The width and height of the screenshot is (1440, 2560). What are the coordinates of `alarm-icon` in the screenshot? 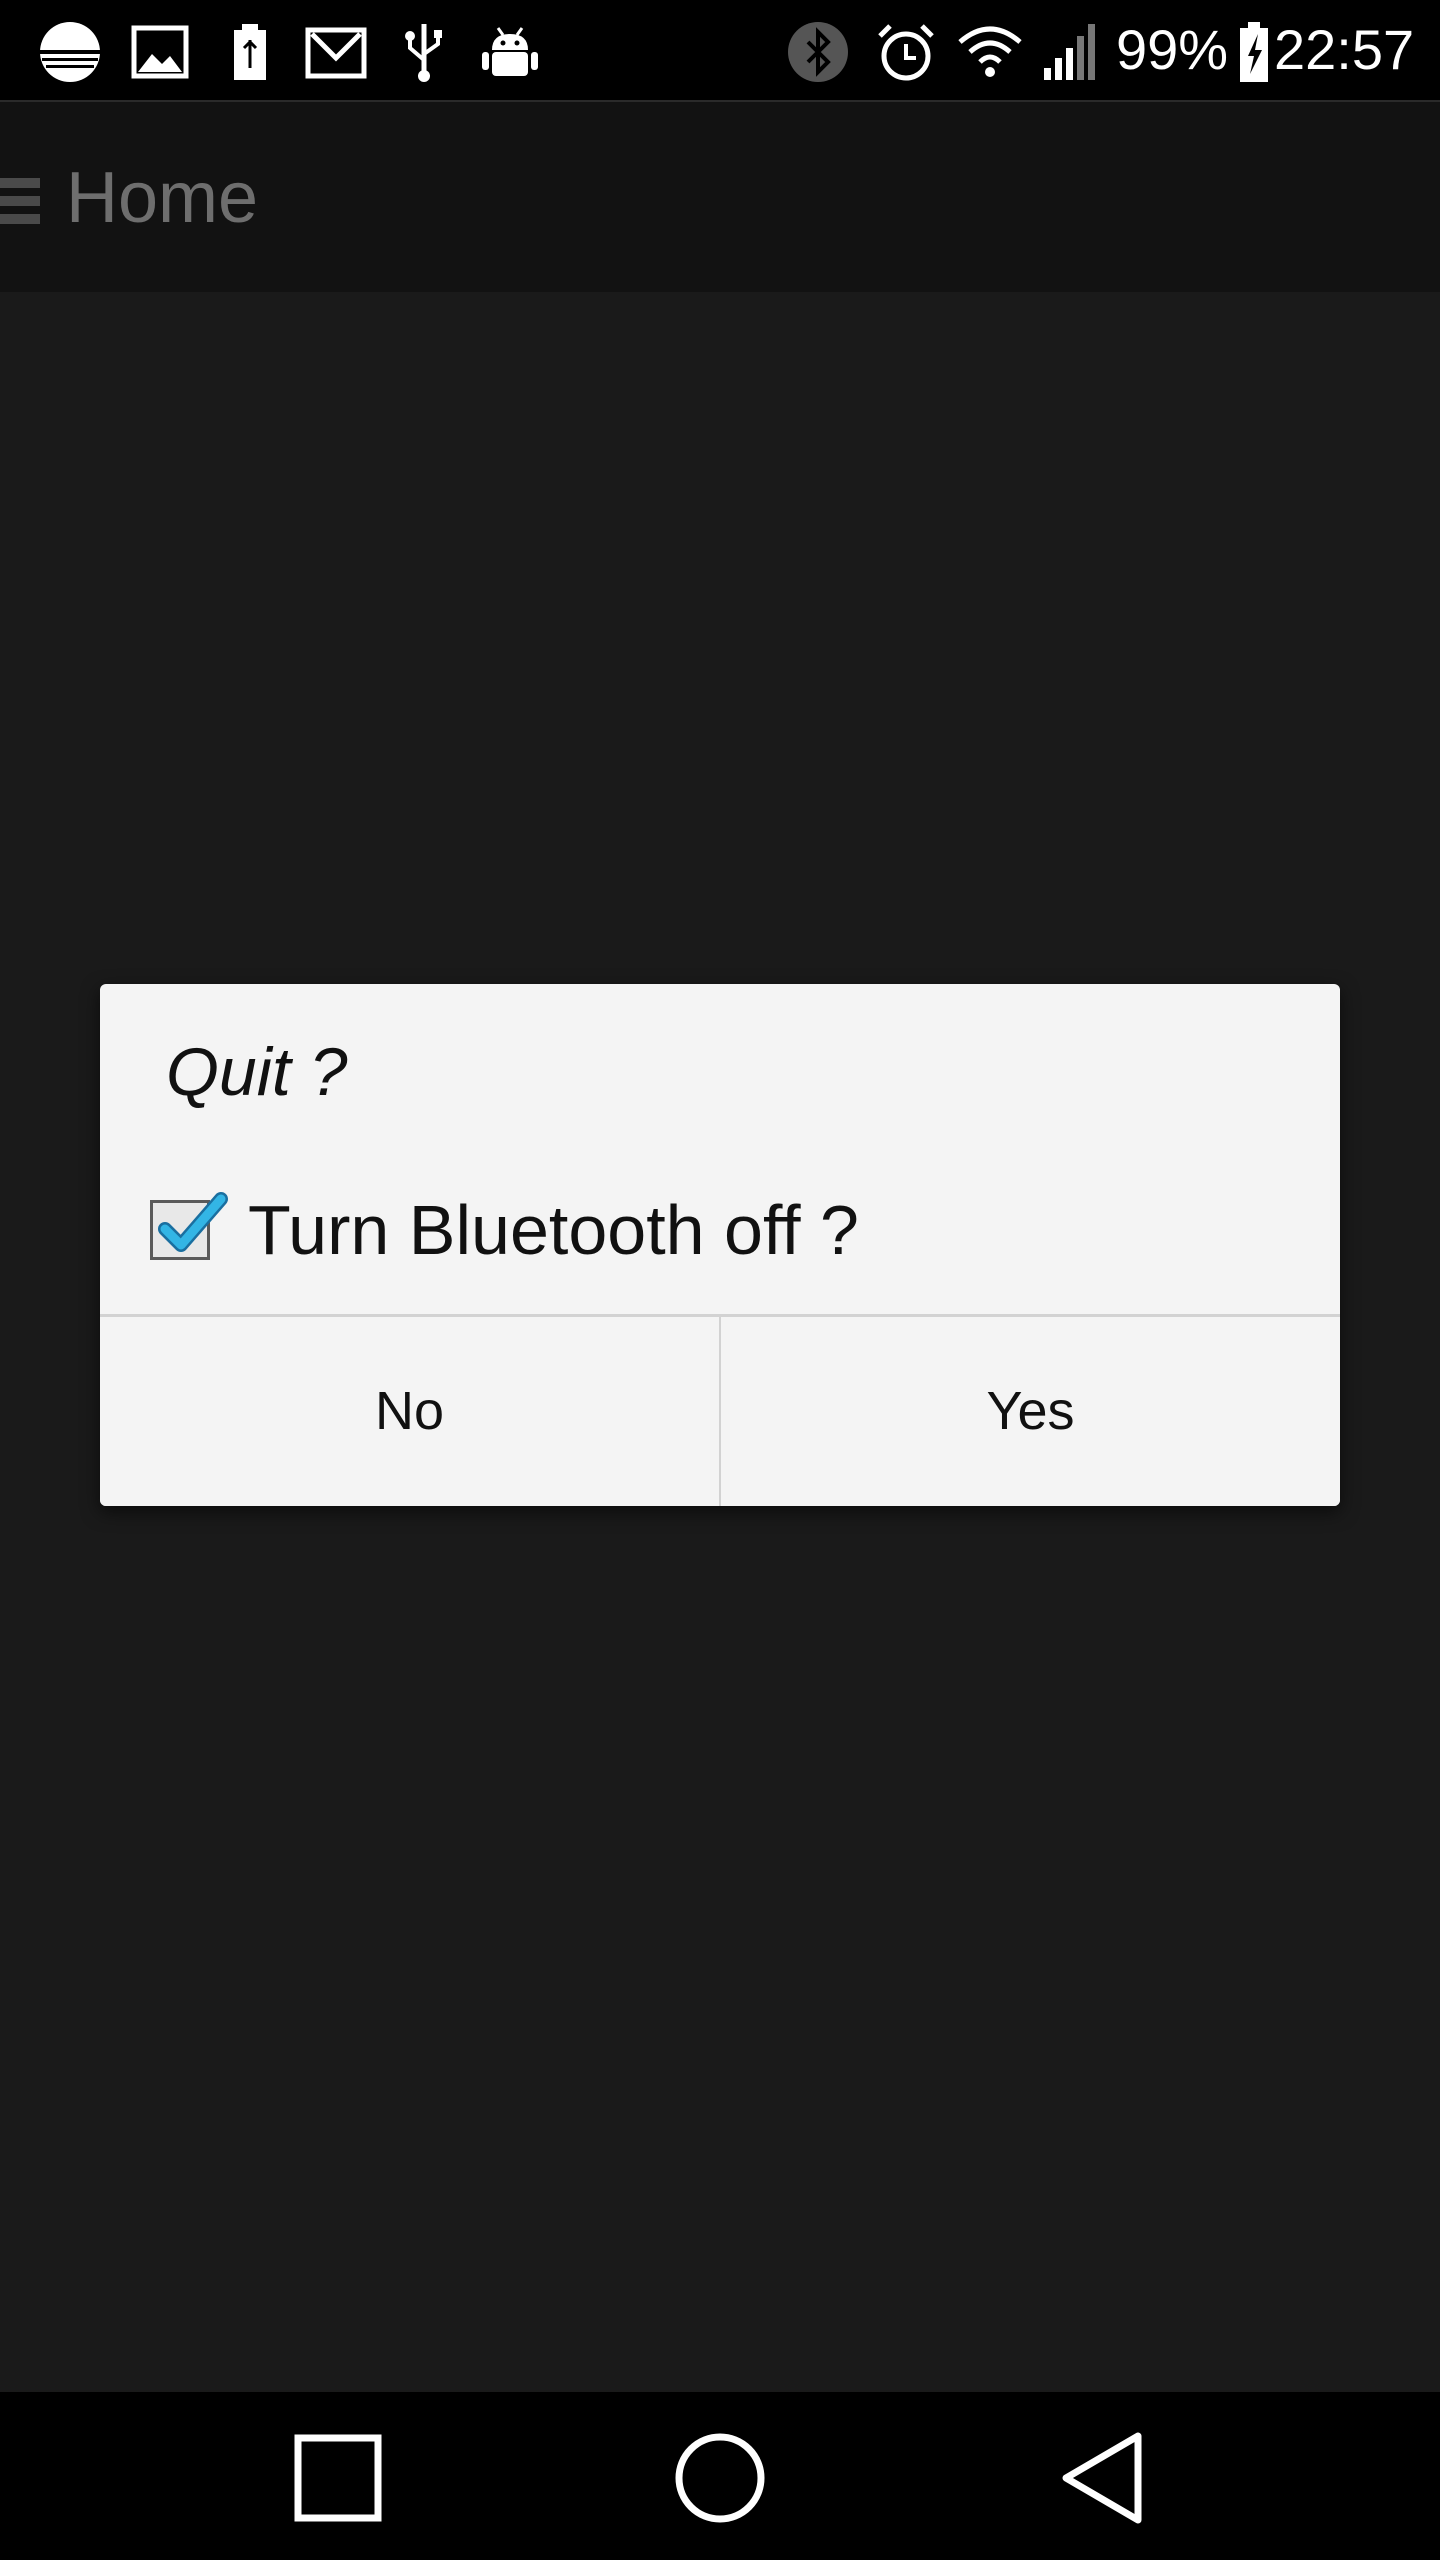 It's located at (906, 52).